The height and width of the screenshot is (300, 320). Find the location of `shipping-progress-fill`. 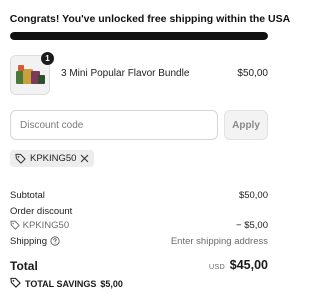

shipping-progress-fill is located at coordinates (139, 36).